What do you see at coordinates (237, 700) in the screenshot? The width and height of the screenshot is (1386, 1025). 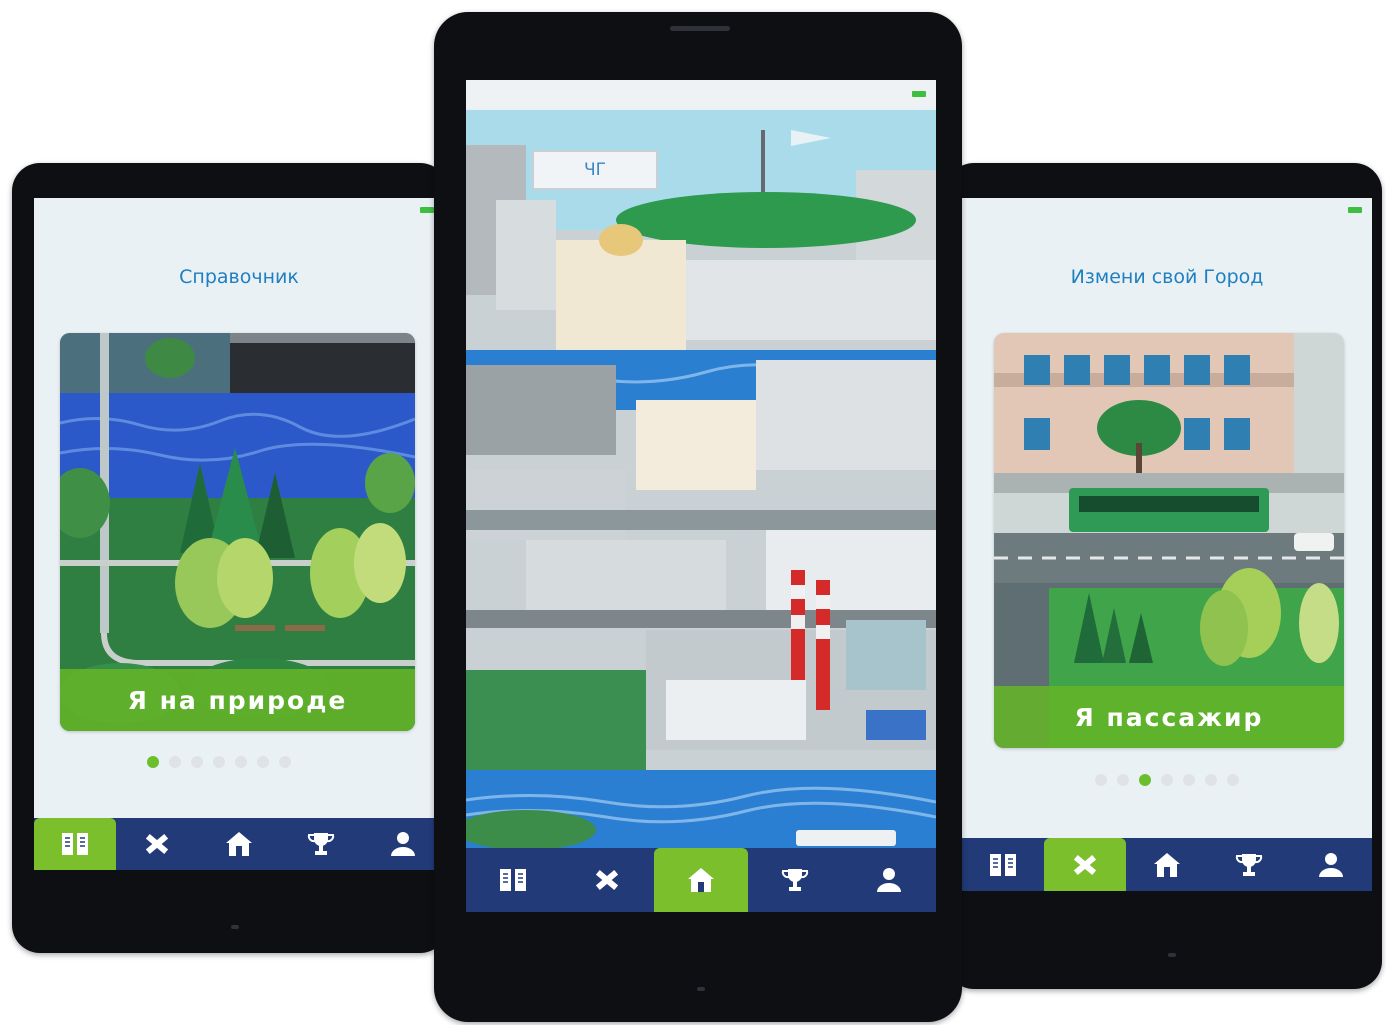 I see `card-label: Я на природе` at bounding box center [237, 700].